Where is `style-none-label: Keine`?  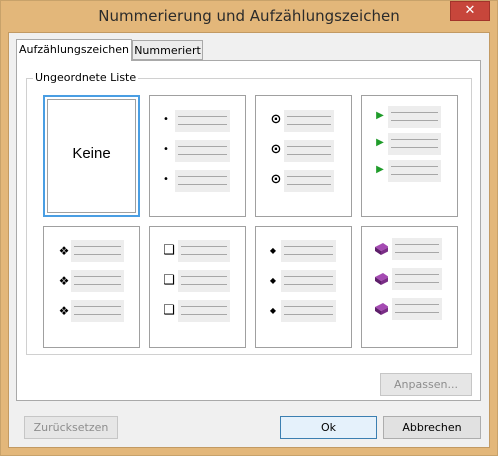
style-none-label: Keine is located at coordinates (91, 153).